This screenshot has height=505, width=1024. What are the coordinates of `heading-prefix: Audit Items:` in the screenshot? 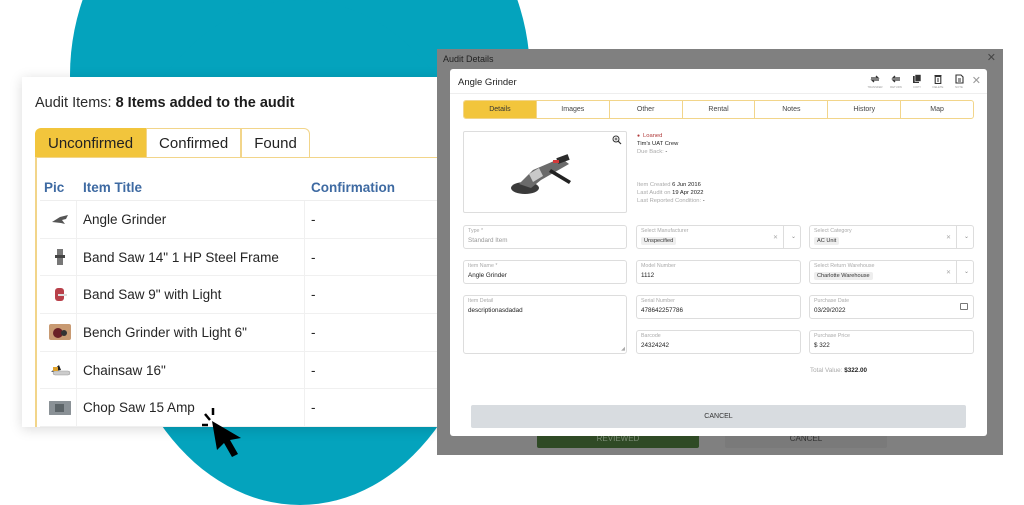 It's located at (75, 103).